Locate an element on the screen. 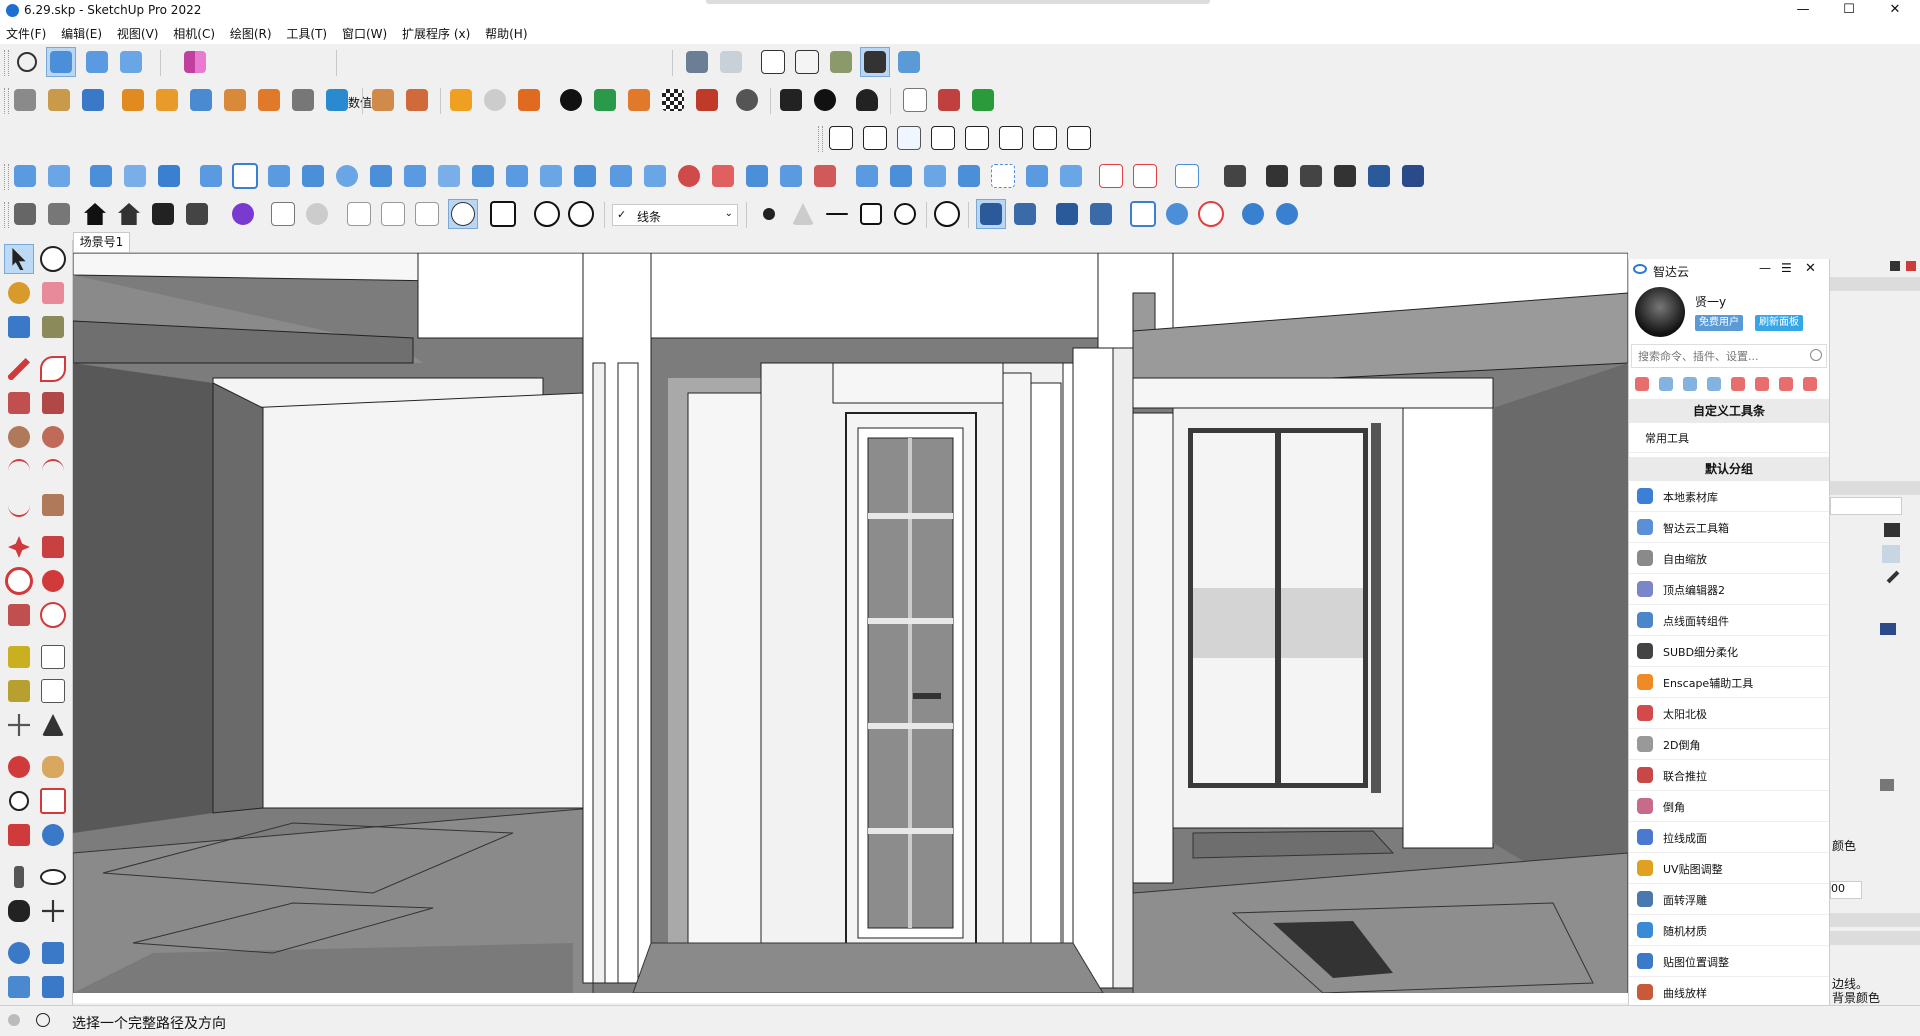  quick-move-icon is located at coordinates (1642, 384).